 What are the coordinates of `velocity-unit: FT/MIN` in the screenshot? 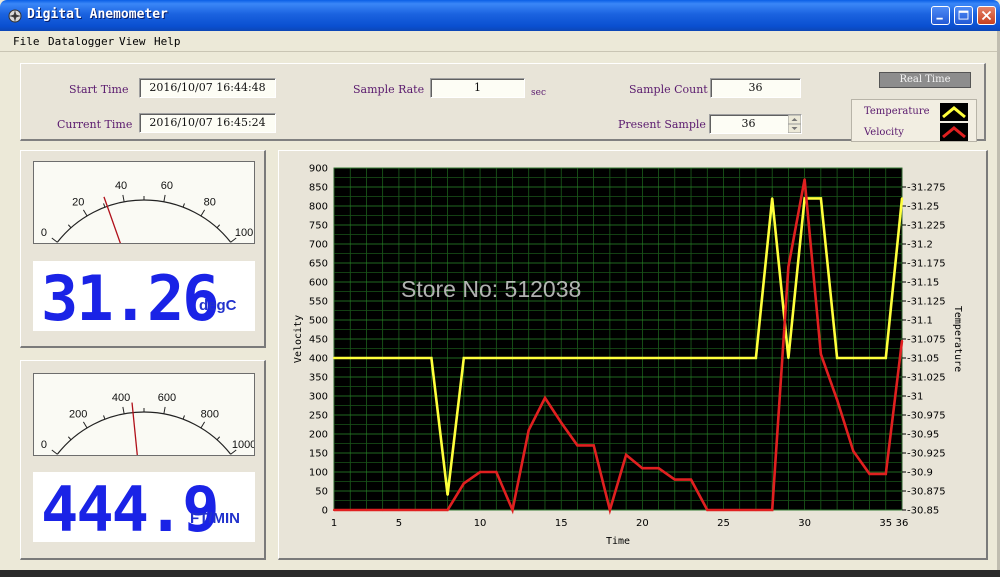 It's located at (215, 518).